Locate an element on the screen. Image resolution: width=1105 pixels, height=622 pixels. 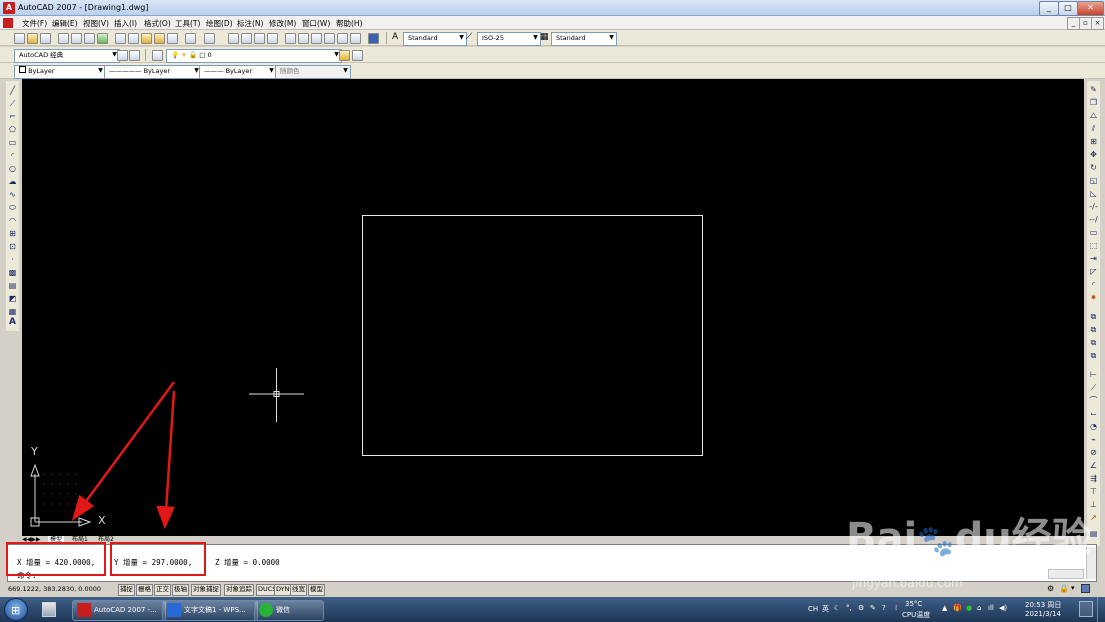
rotate-icon: ↻ is located at coordinates (1093, 167).